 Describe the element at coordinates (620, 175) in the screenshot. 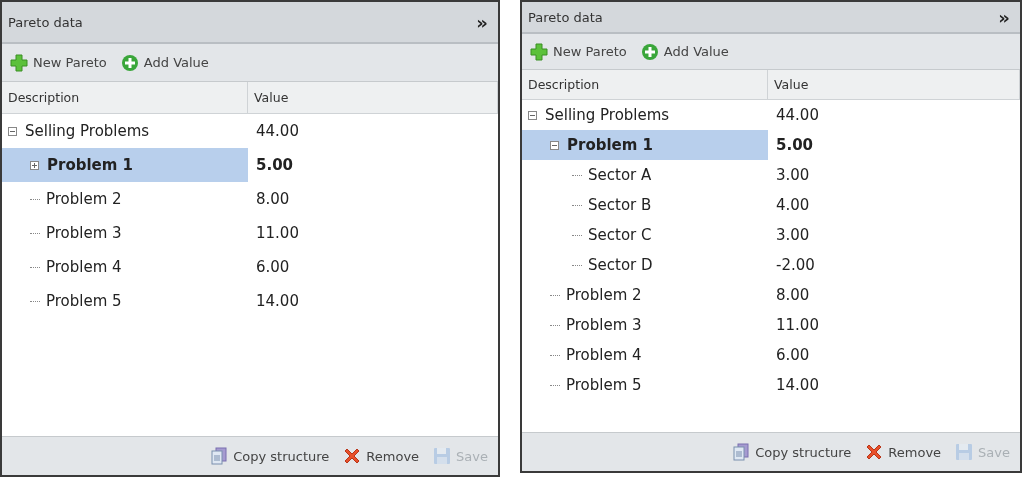

I see `tree-item-label: Sector A` at that location.